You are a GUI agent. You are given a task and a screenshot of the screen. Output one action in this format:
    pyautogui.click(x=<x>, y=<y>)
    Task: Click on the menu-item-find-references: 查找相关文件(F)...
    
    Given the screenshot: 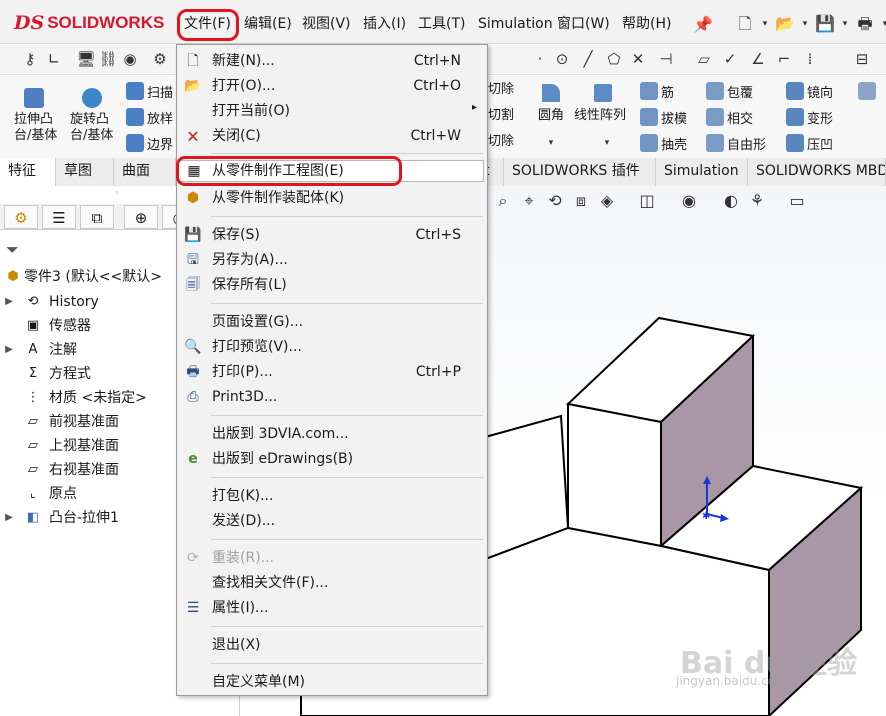 What is the action you would take?
    pyautogui.click(x=332, y=583)
    